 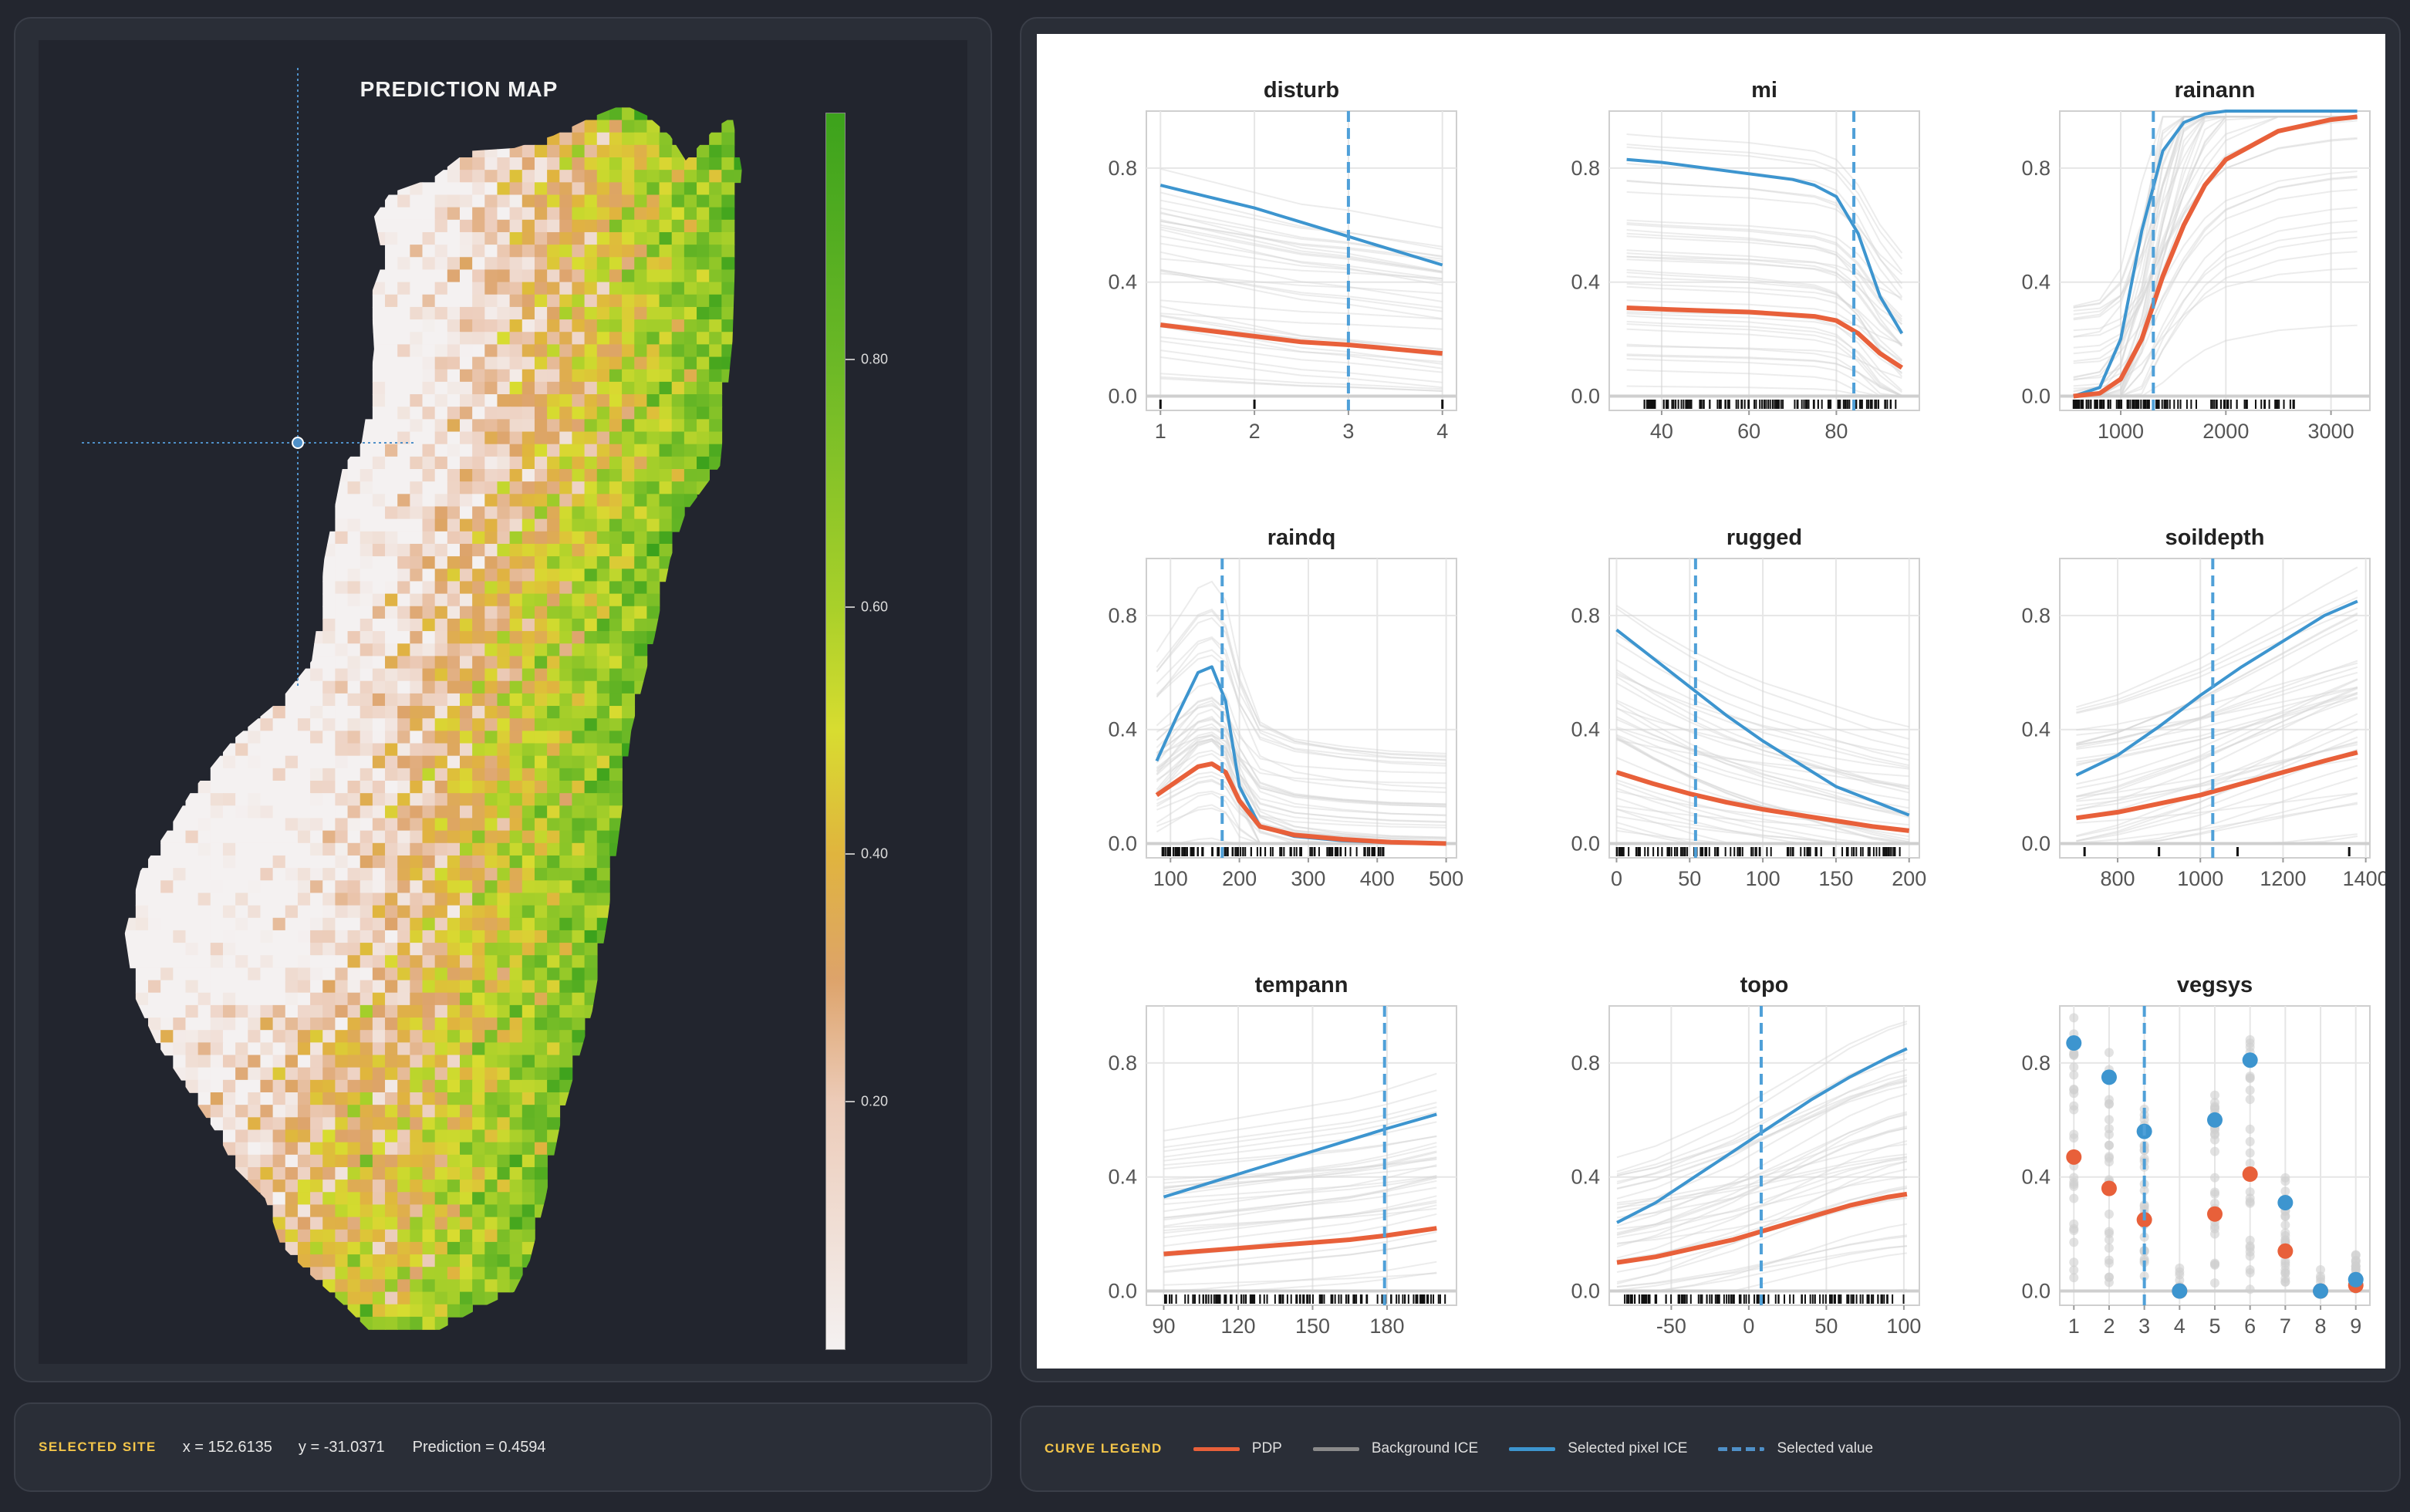 What do you see at coordinates (1104, 1448) in the screenshot?
I see `curve-legend-tag: CURVE LEGEND` at bounding box center [1104, 1448].